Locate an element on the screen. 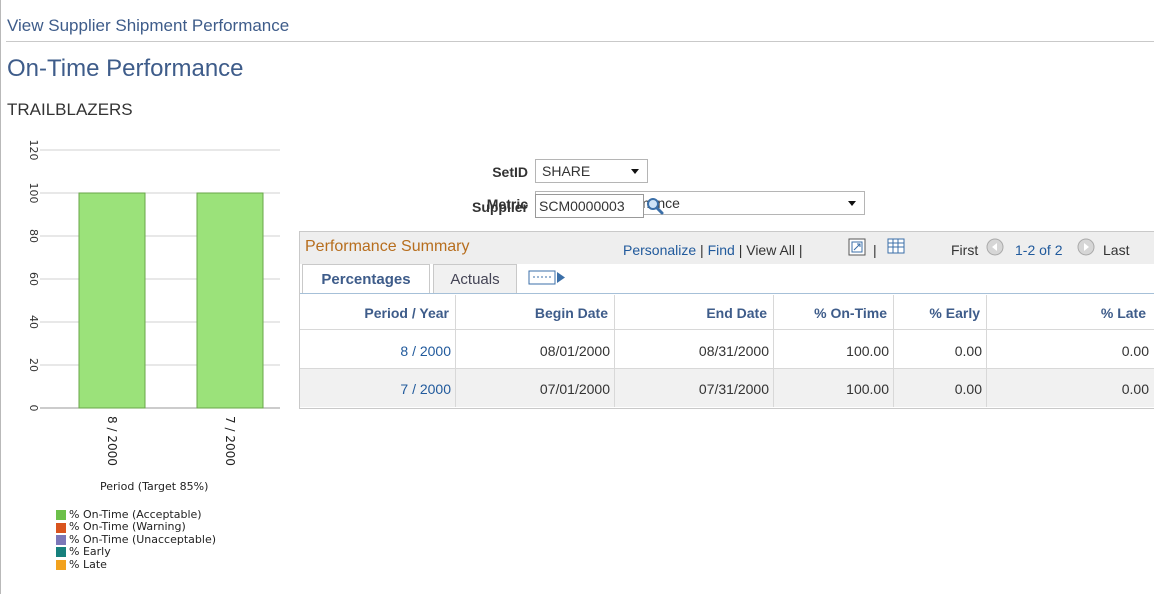 The image size is (1154, 594). personalize-link: Personalize is located at coordinates (659, 250).